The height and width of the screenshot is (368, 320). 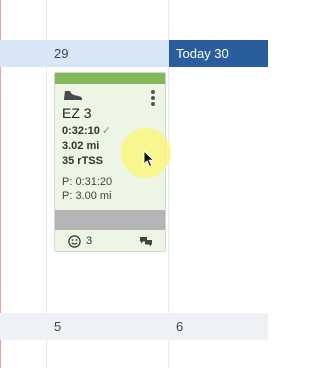 I want to click on day-header-today: Today 30, so click(x=218, y=53).